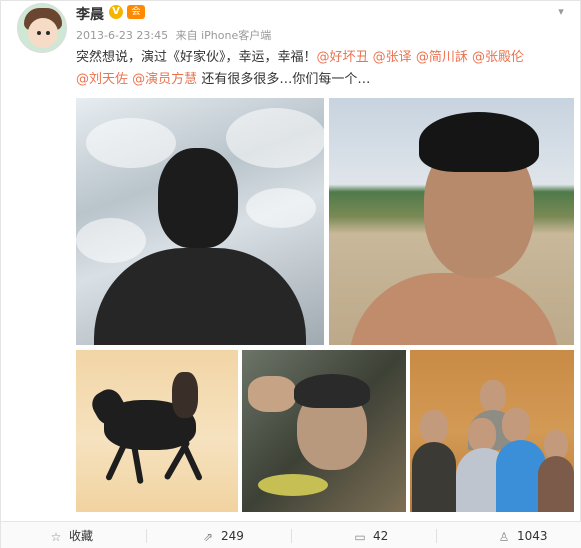 This screenshot has height=548, width=581. Describe the element at coordinates (48, 33) in the screenshot. I see `avatar-eye-right` at that location.